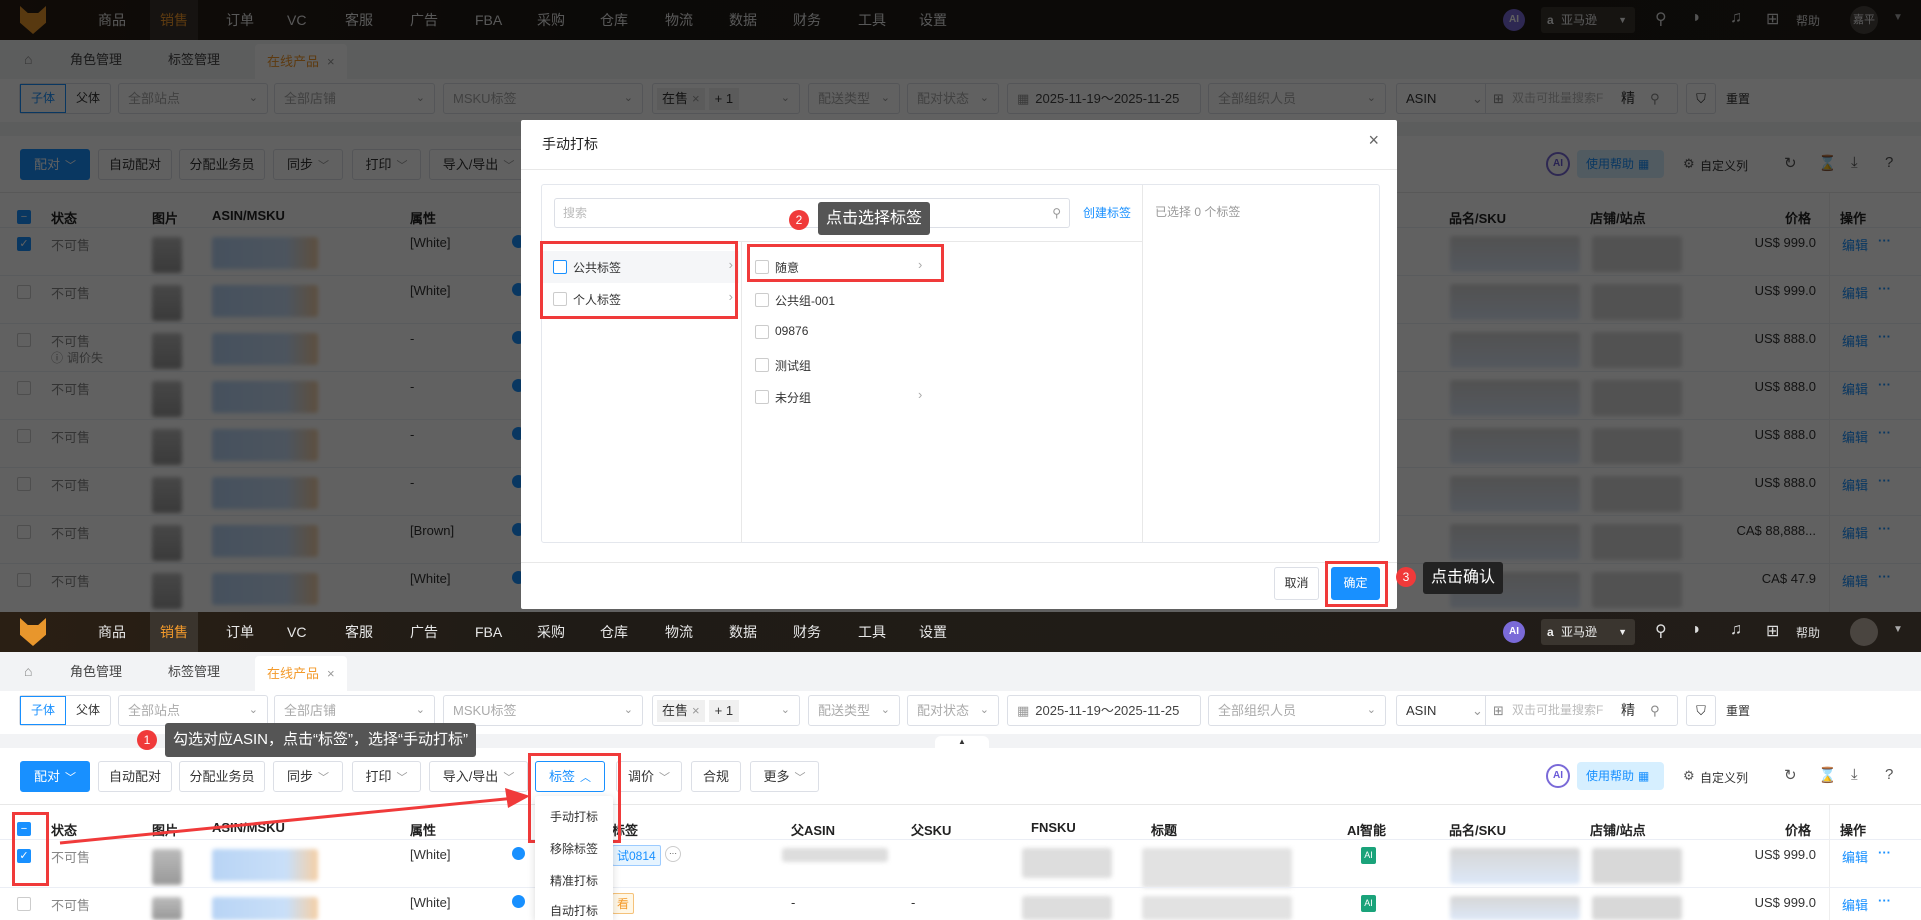 The width and height of the screenshot is (1921, 920). Describe the element at coordinates (294, 816) in the screenshot. I see `arrow-annotation` at that location.